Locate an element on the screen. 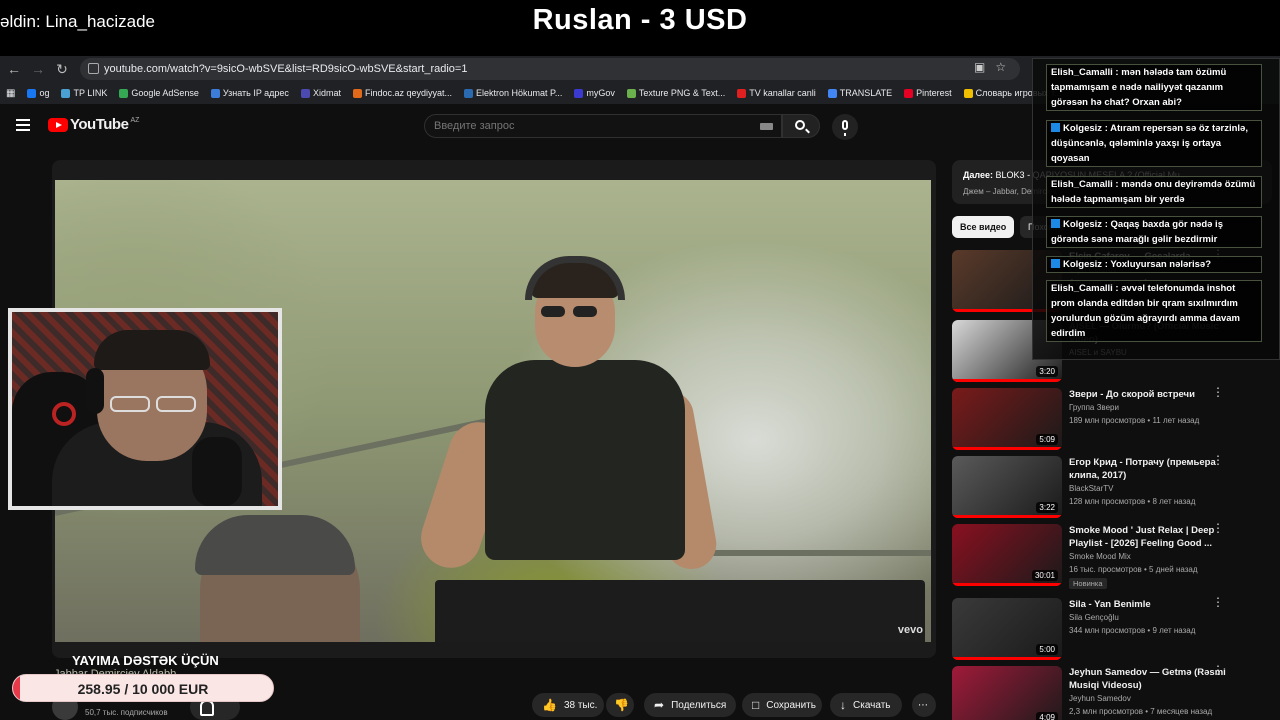 This screenshot has height=720, width=1280. channel-name: Группа Звери is located at coordinates (1094, 407).